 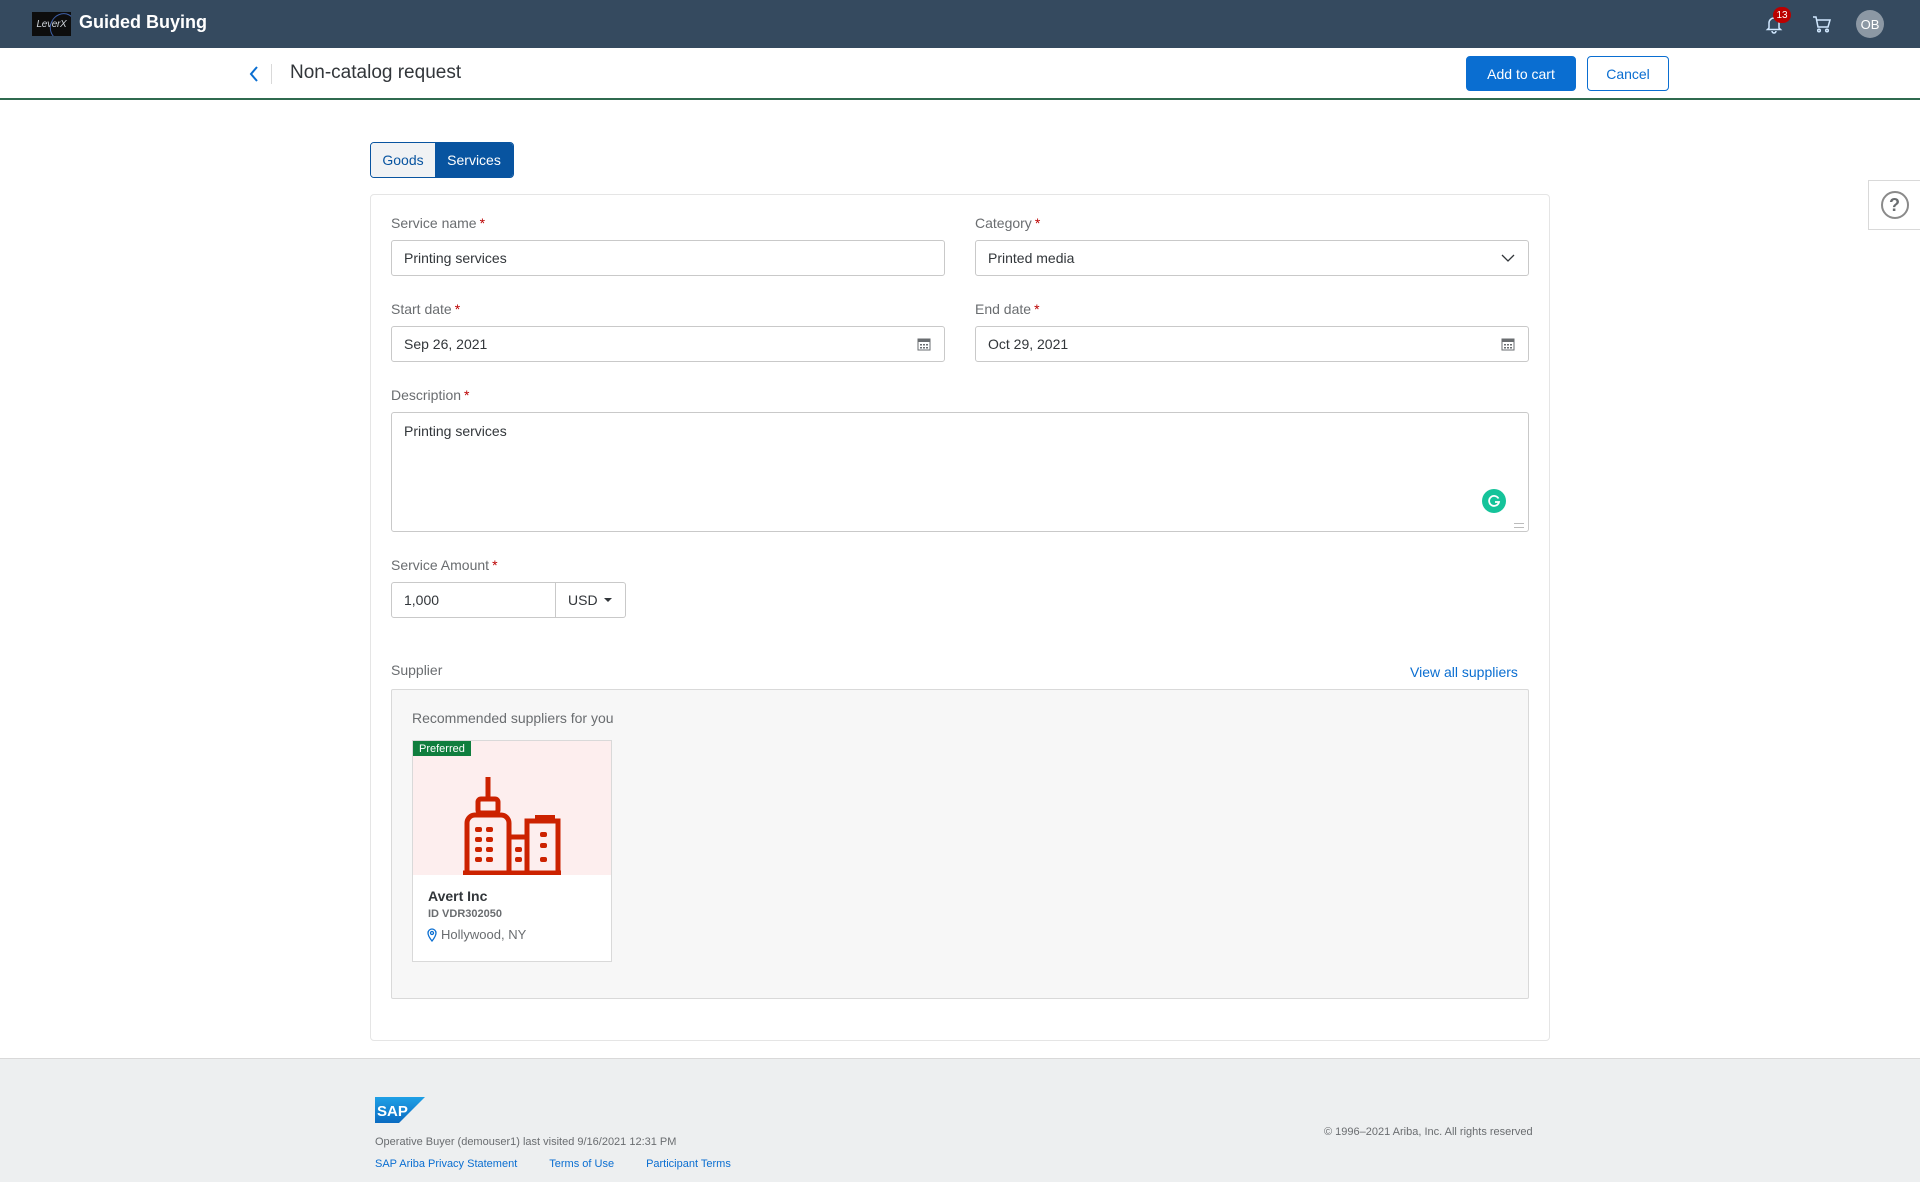 What do you see at coordinates (444, 565) in the screenshot?
I see `service-amount-label: Service Amount *` at bounding box center [444, 565].